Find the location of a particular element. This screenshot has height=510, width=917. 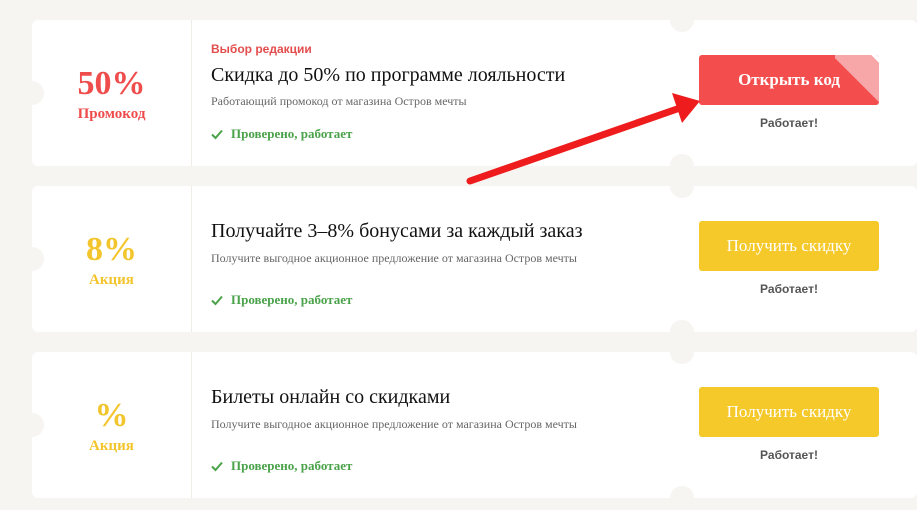

coupon-title: Билеты онлайн со скидками is located at coordinates (330, 397).